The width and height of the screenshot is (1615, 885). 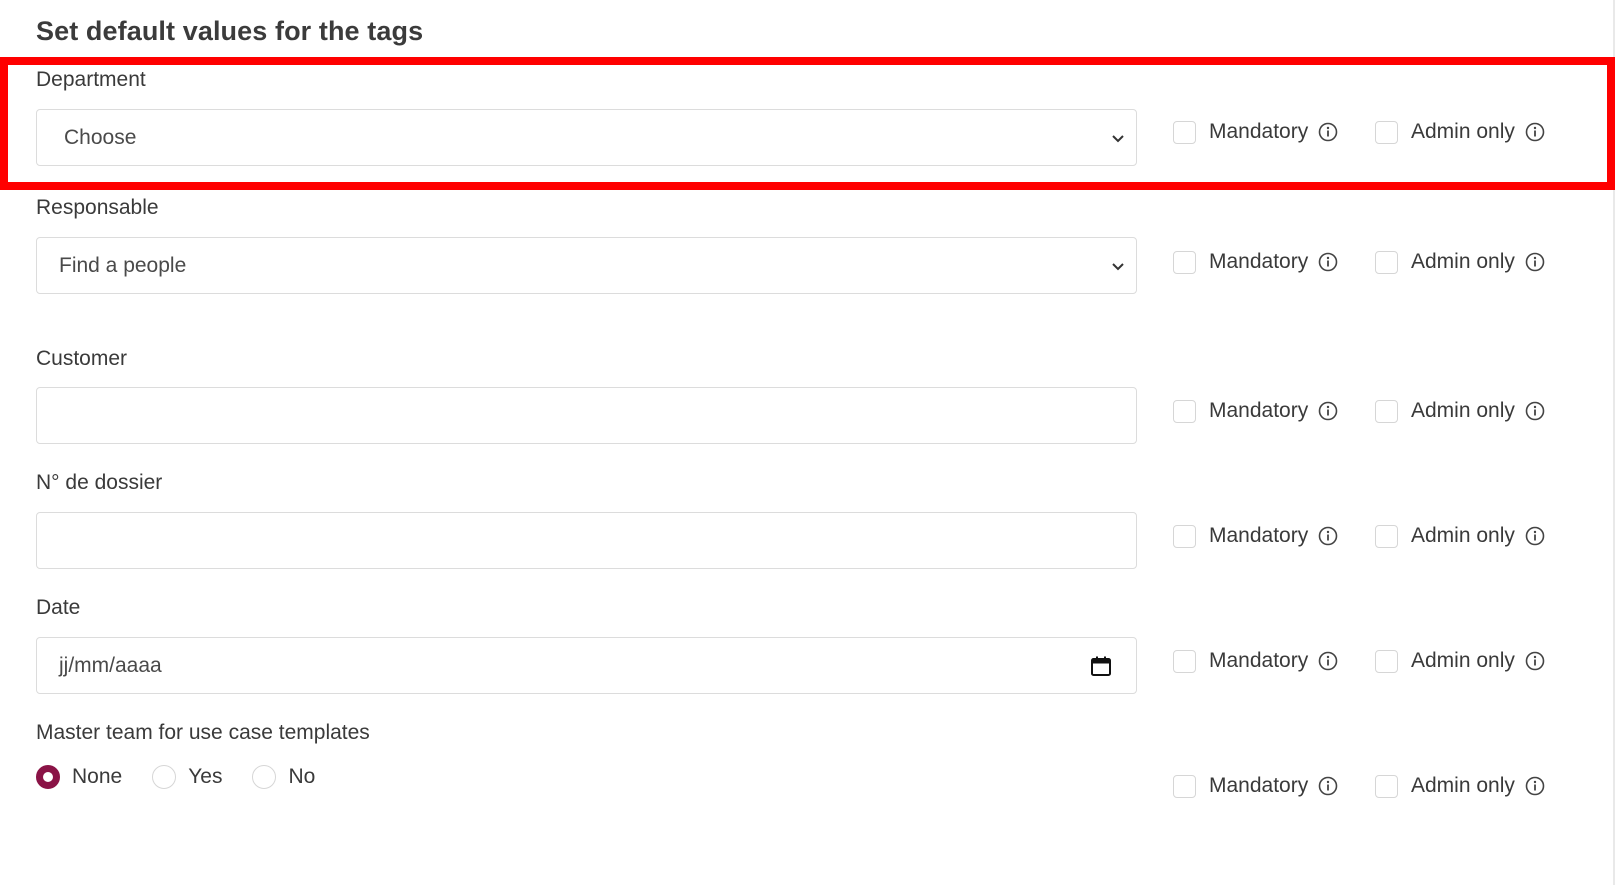 I want to click on dossier-input, so click(x=586, y=540).